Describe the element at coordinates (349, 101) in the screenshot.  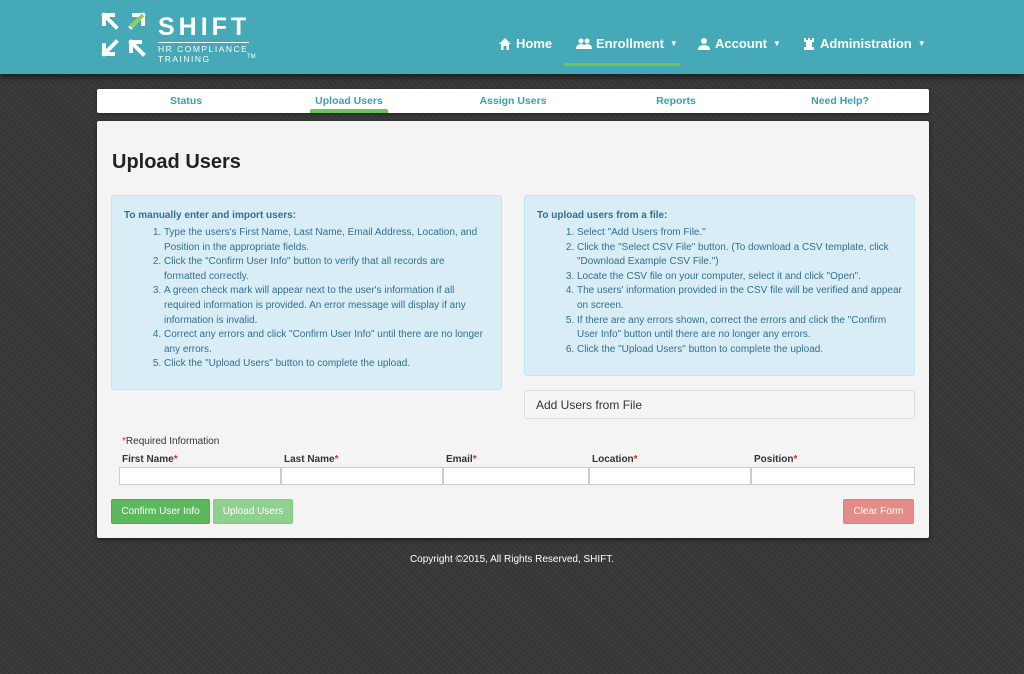
I see `tab-upload-users: Upload Users` at that location.